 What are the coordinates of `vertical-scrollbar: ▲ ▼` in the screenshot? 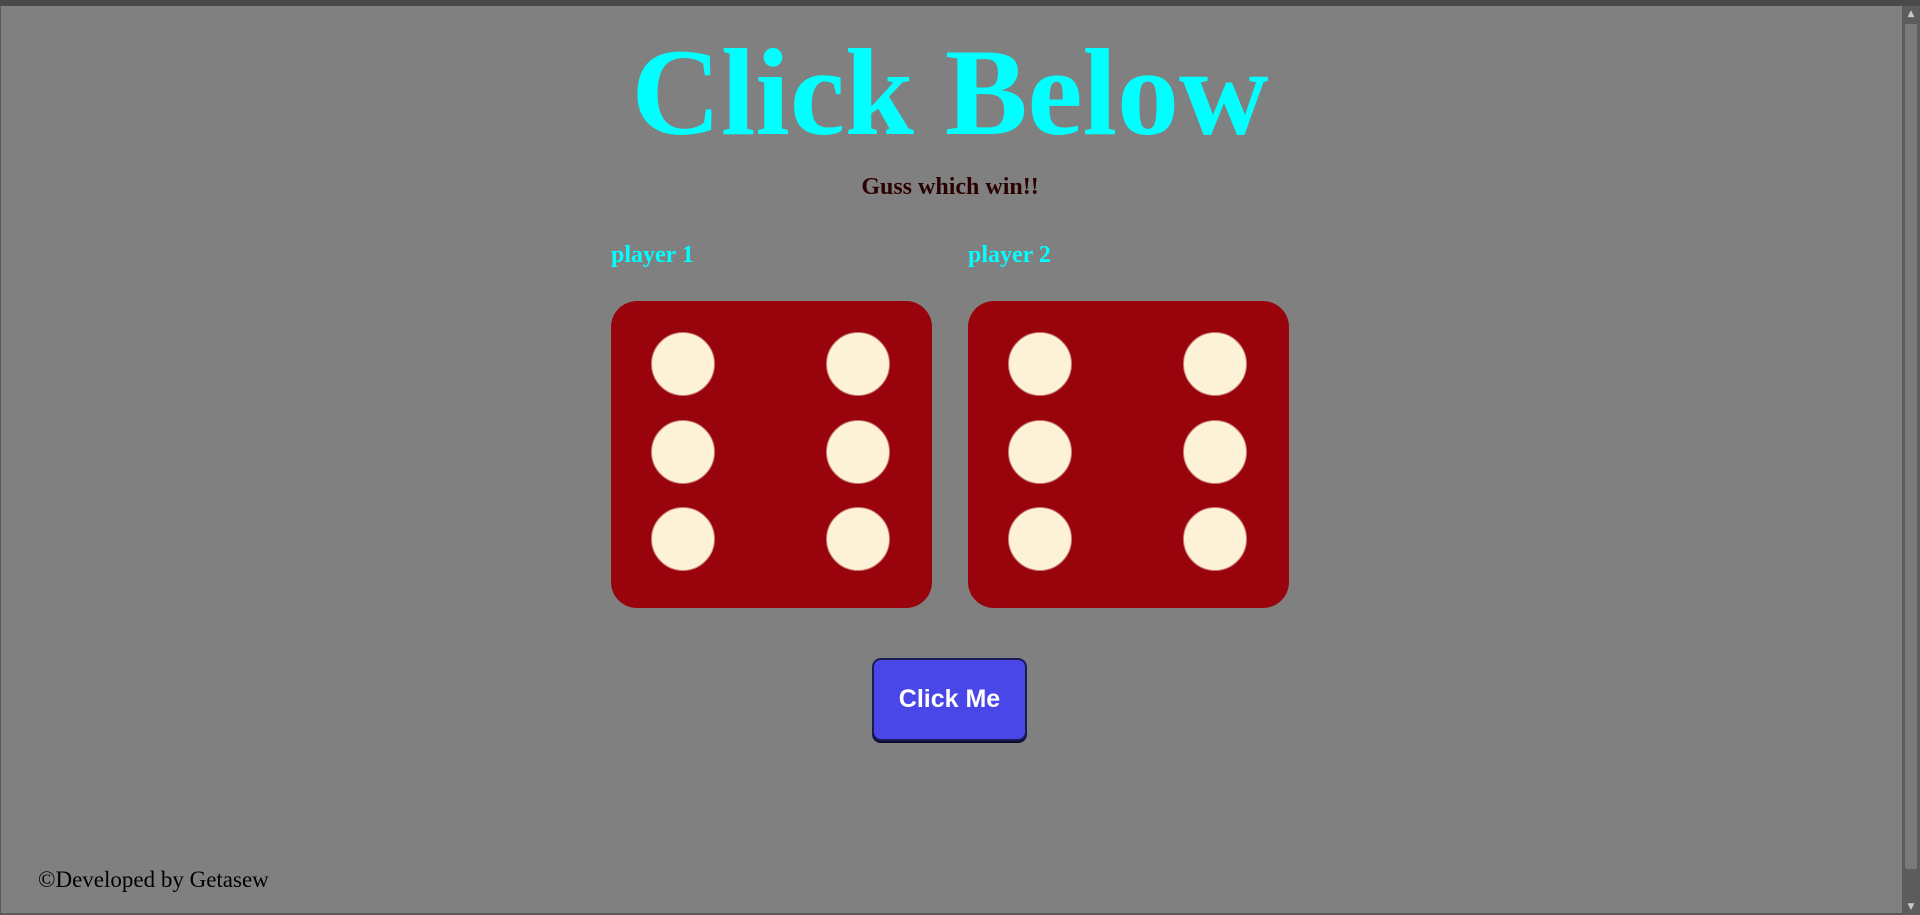 It's located at (1911, 460).